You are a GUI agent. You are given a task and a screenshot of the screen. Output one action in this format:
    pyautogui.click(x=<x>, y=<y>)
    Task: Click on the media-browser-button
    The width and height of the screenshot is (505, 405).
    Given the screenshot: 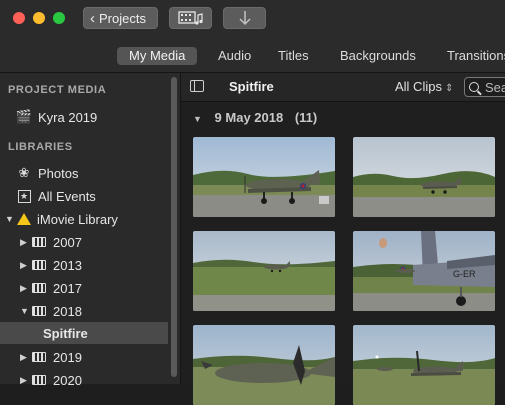 What is the action you would take?
    pyautogui.click(x=190, y=18)
    